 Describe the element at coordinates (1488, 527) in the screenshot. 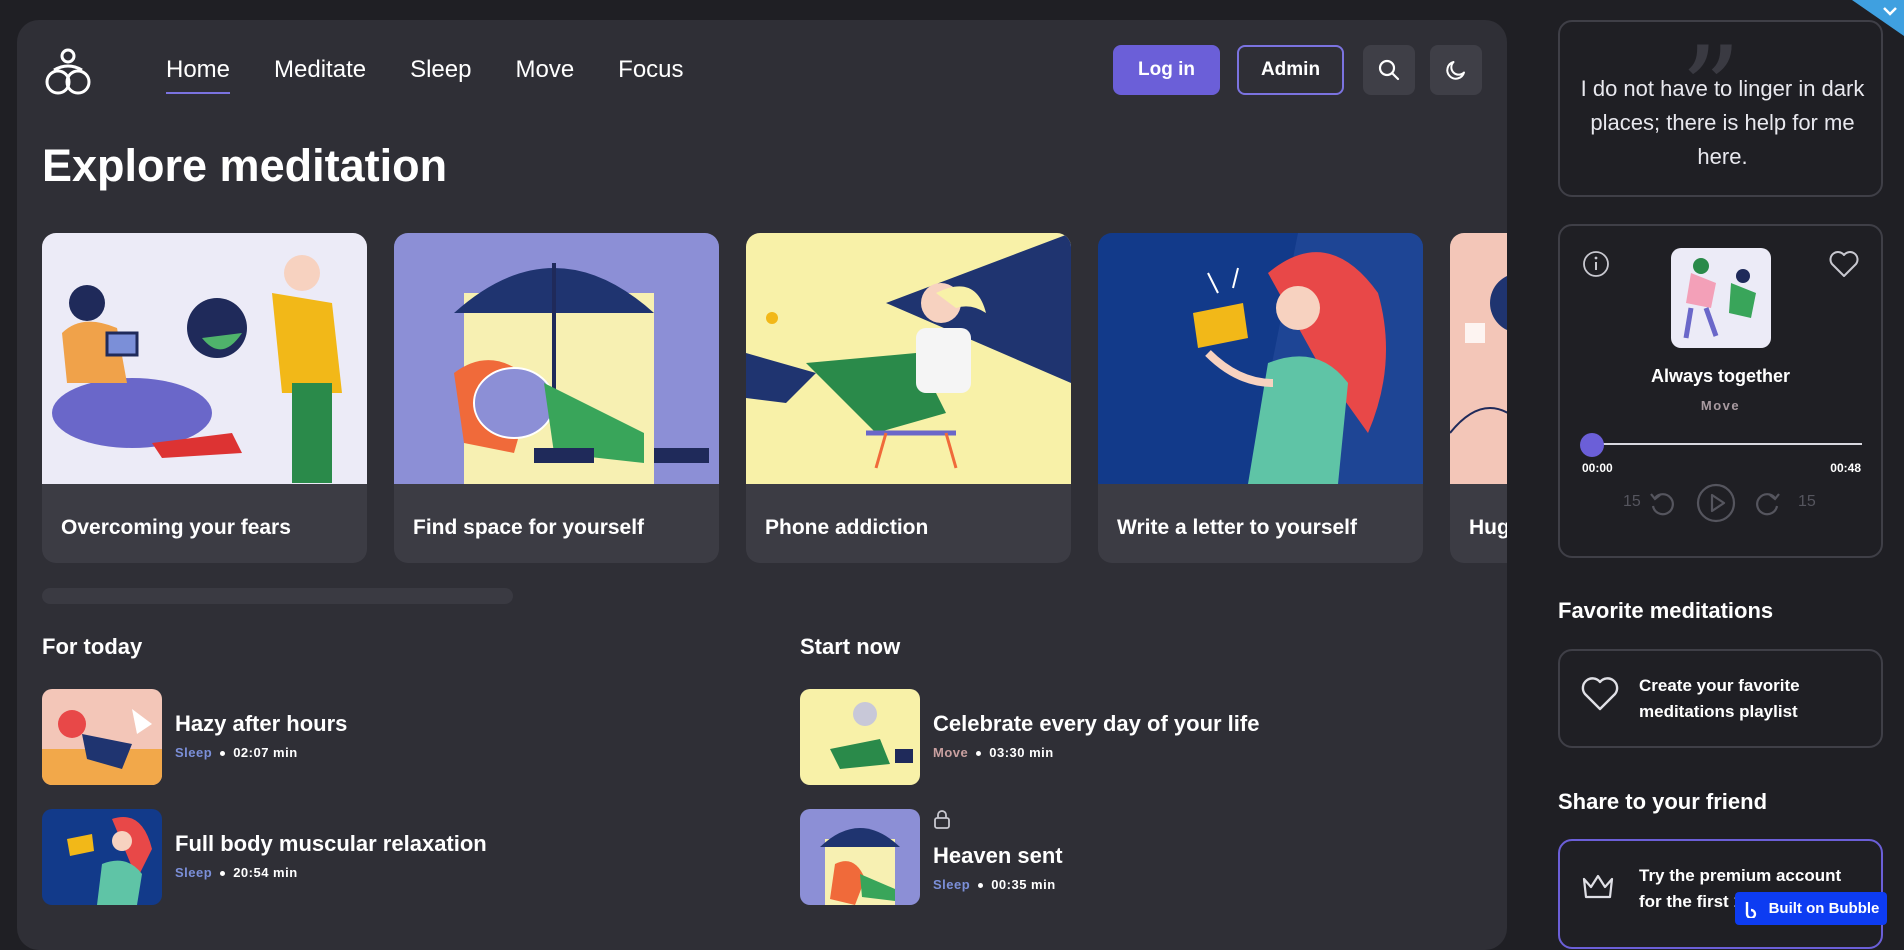

I see `card-title: Hug` at that location.